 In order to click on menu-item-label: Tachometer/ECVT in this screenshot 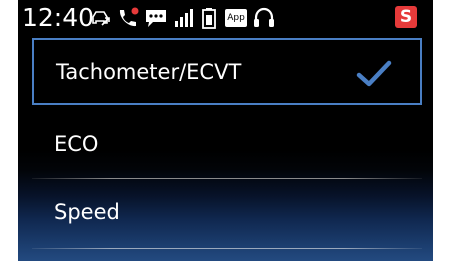, I will do `click(149, 72)`.